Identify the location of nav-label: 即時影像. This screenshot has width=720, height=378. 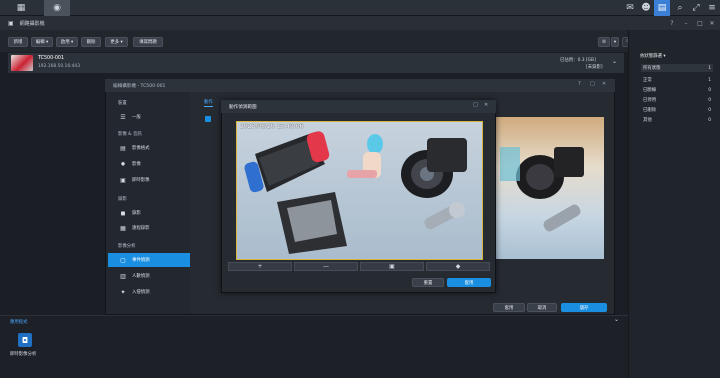
(141, 180).